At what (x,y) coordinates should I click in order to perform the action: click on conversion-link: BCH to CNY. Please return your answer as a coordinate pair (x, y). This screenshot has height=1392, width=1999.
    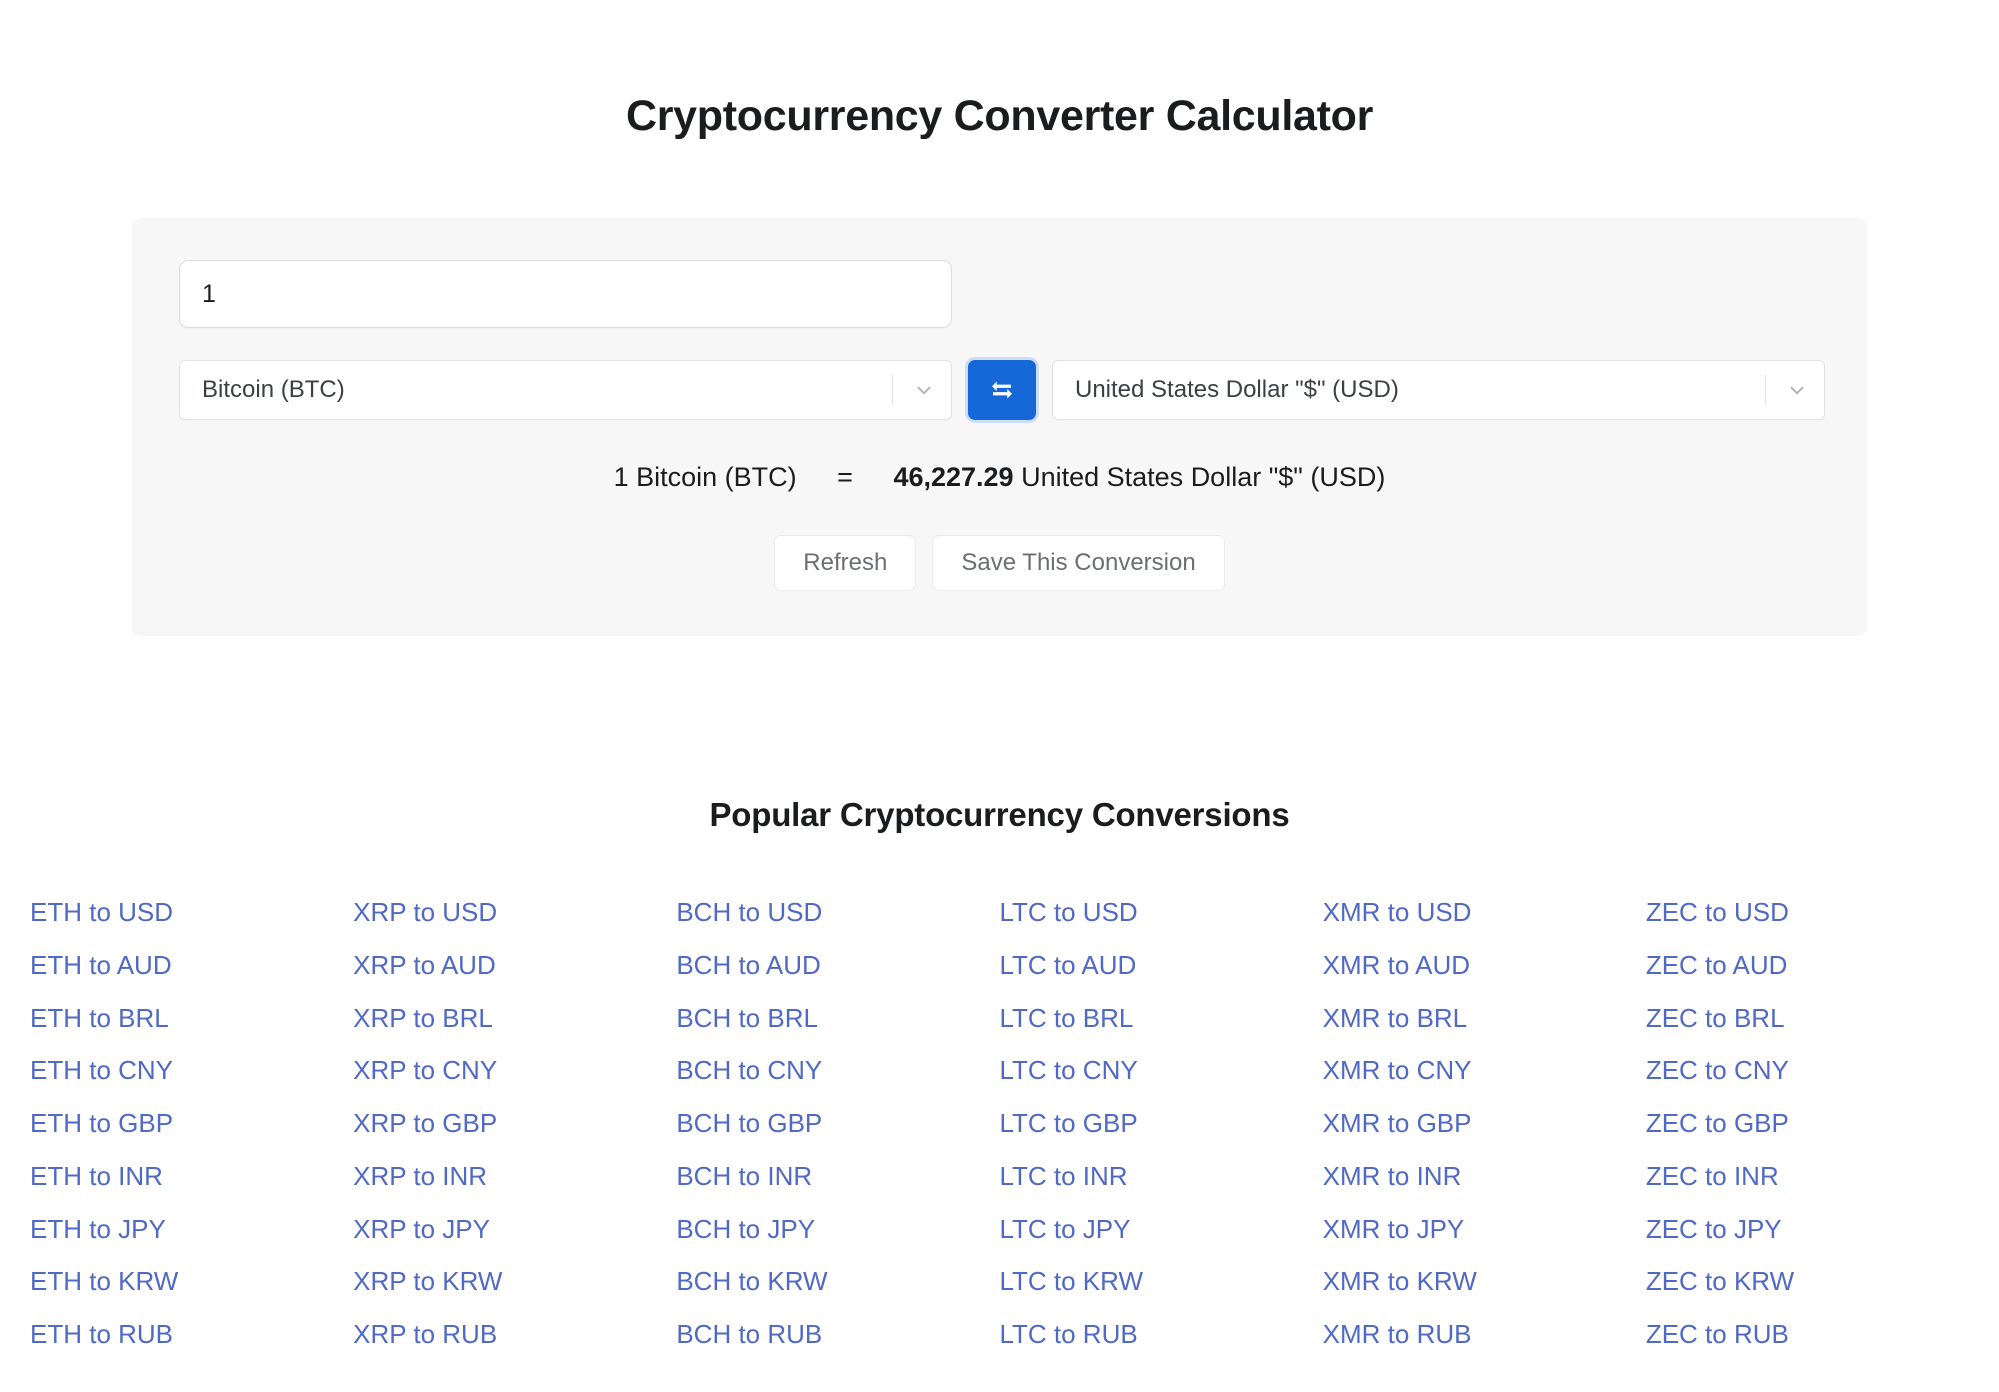
    Looking at the image, I should click on (837, 1071).